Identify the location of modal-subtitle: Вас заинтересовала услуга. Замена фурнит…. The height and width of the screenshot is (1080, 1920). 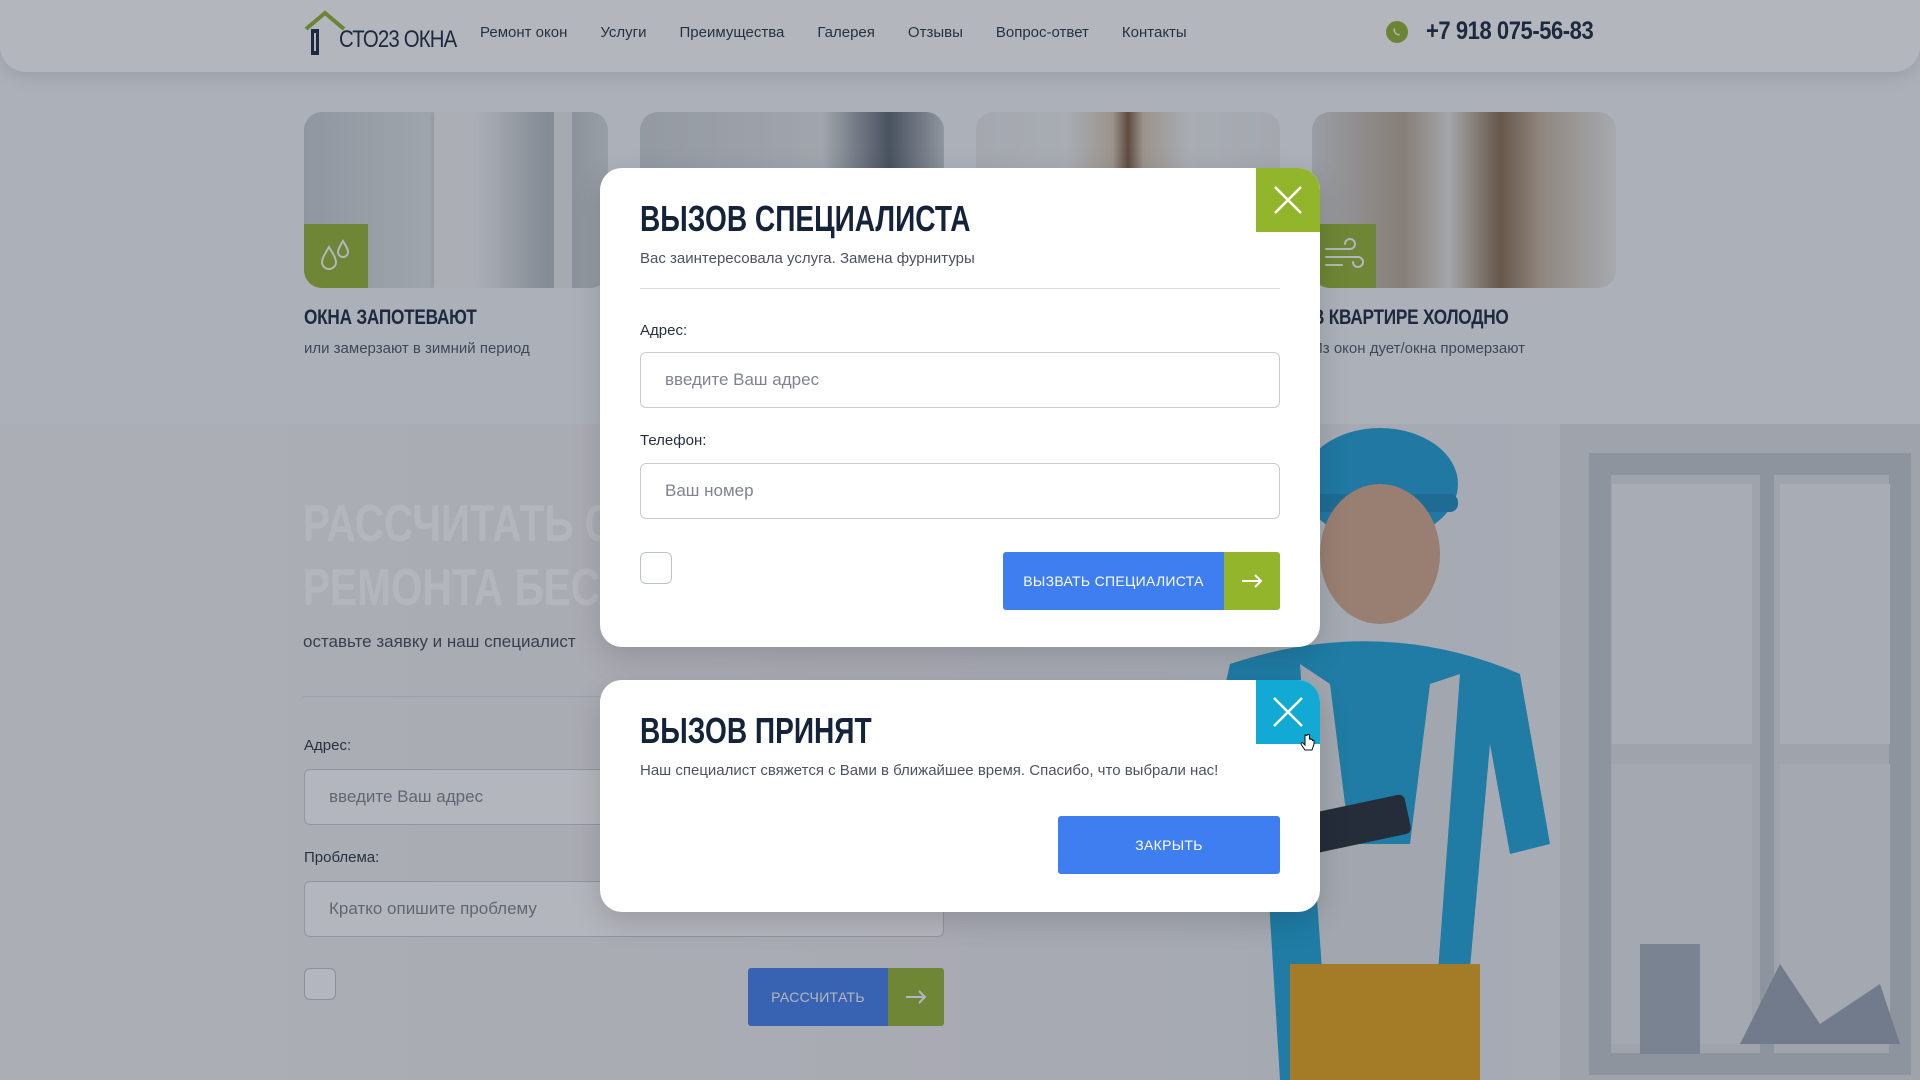
(807, 258).